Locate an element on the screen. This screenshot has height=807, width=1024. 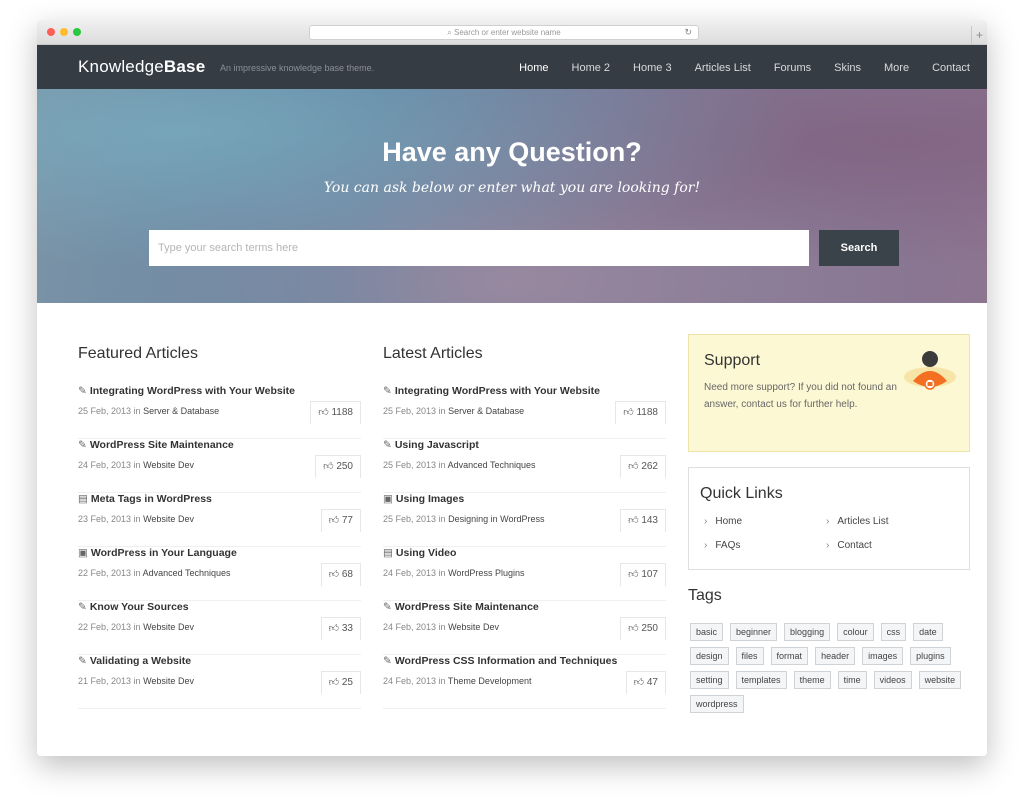
reload-icon: ↻ is located at coordinates (688, 32).